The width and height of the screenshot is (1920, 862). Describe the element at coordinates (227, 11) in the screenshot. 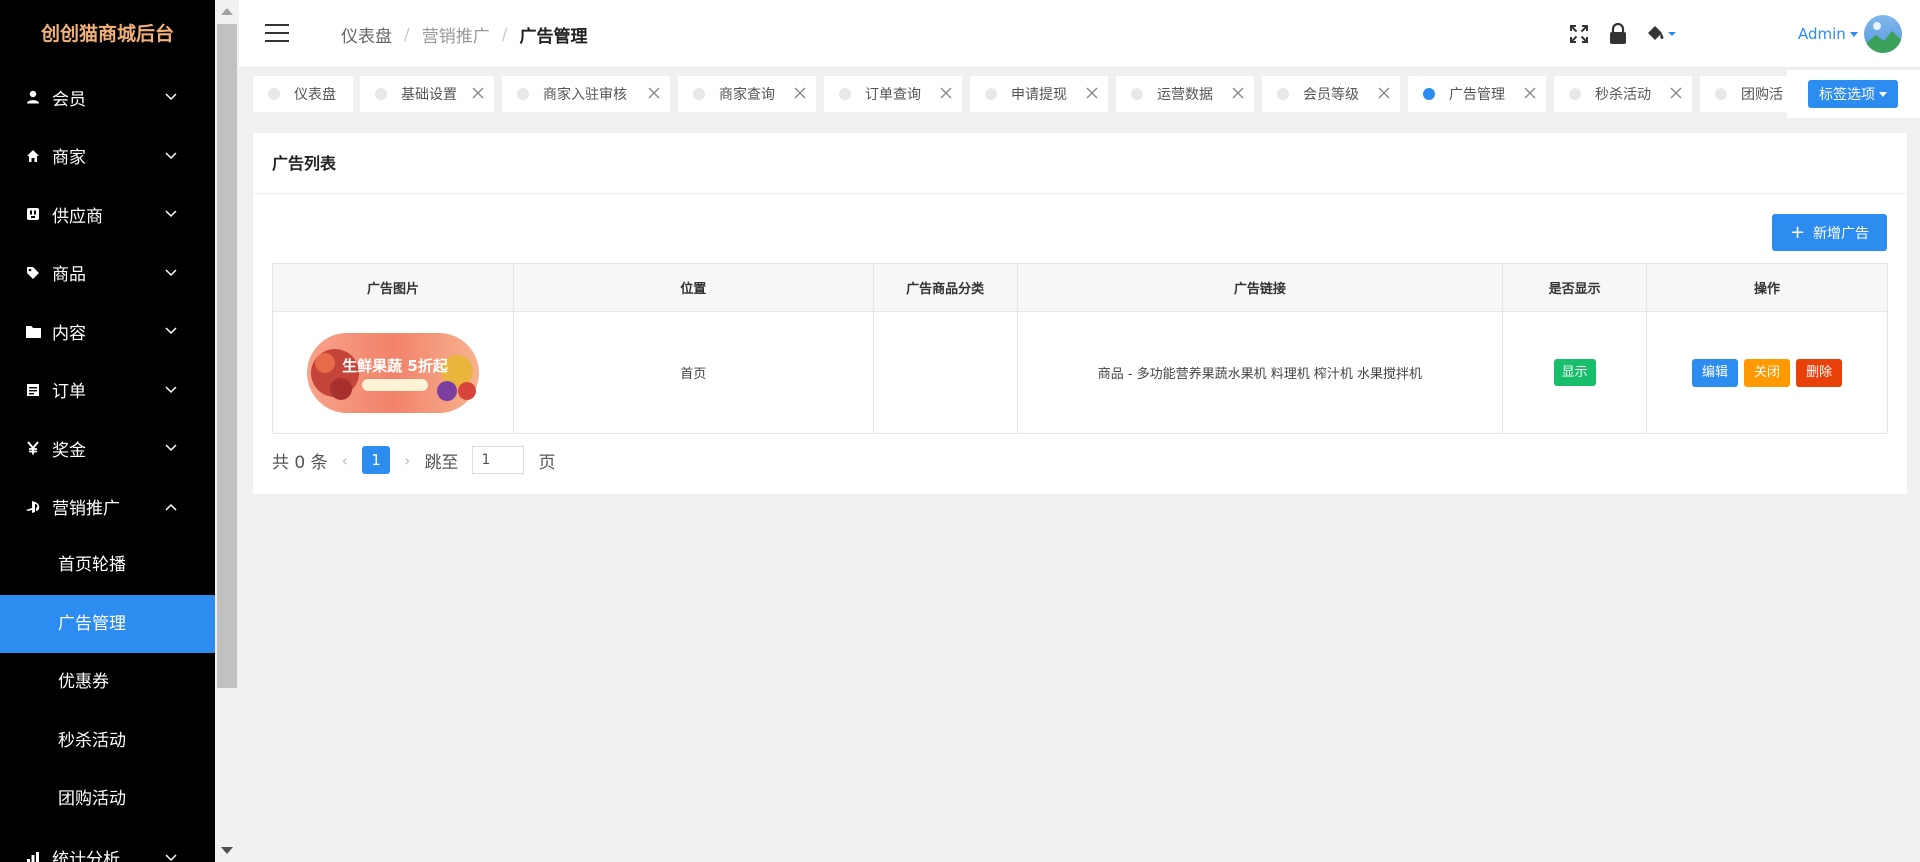

I see `scroll-up-arrow` at that location.